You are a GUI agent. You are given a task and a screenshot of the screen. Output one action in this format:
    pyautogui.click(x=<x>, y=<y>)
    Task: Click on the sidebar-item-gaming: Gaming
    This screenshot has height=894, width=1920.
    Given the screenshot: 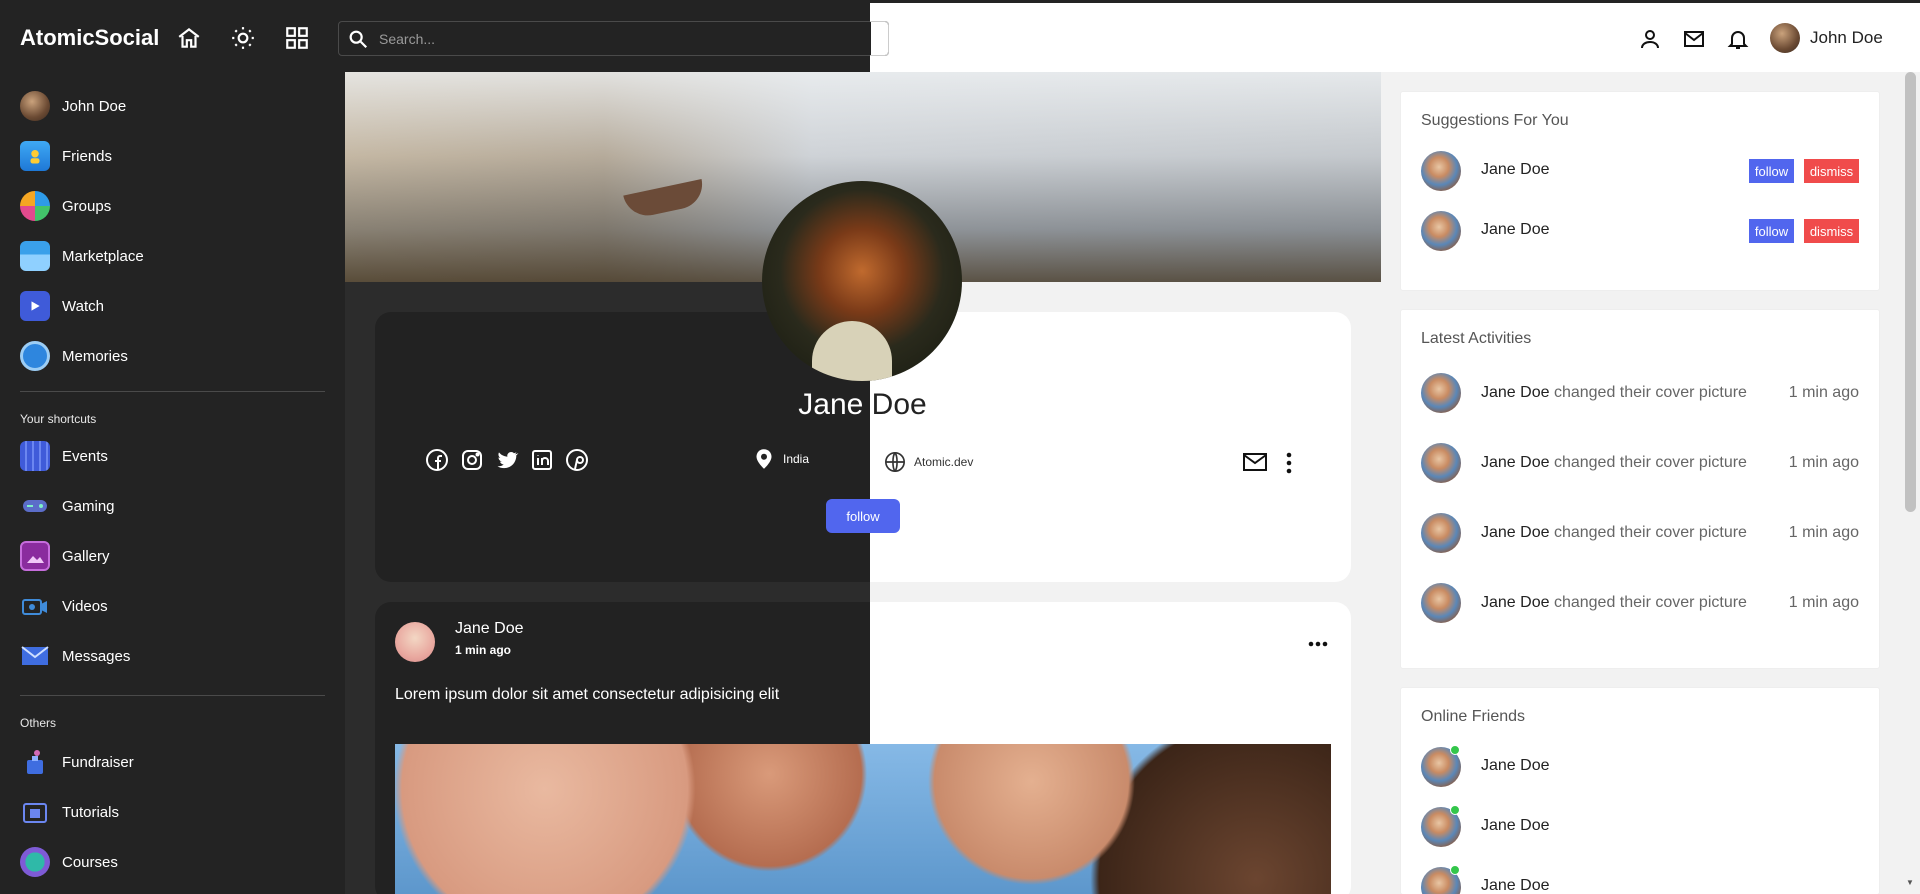 What is the action you would take?
    pyautogui.click(x=67, y=506)
    